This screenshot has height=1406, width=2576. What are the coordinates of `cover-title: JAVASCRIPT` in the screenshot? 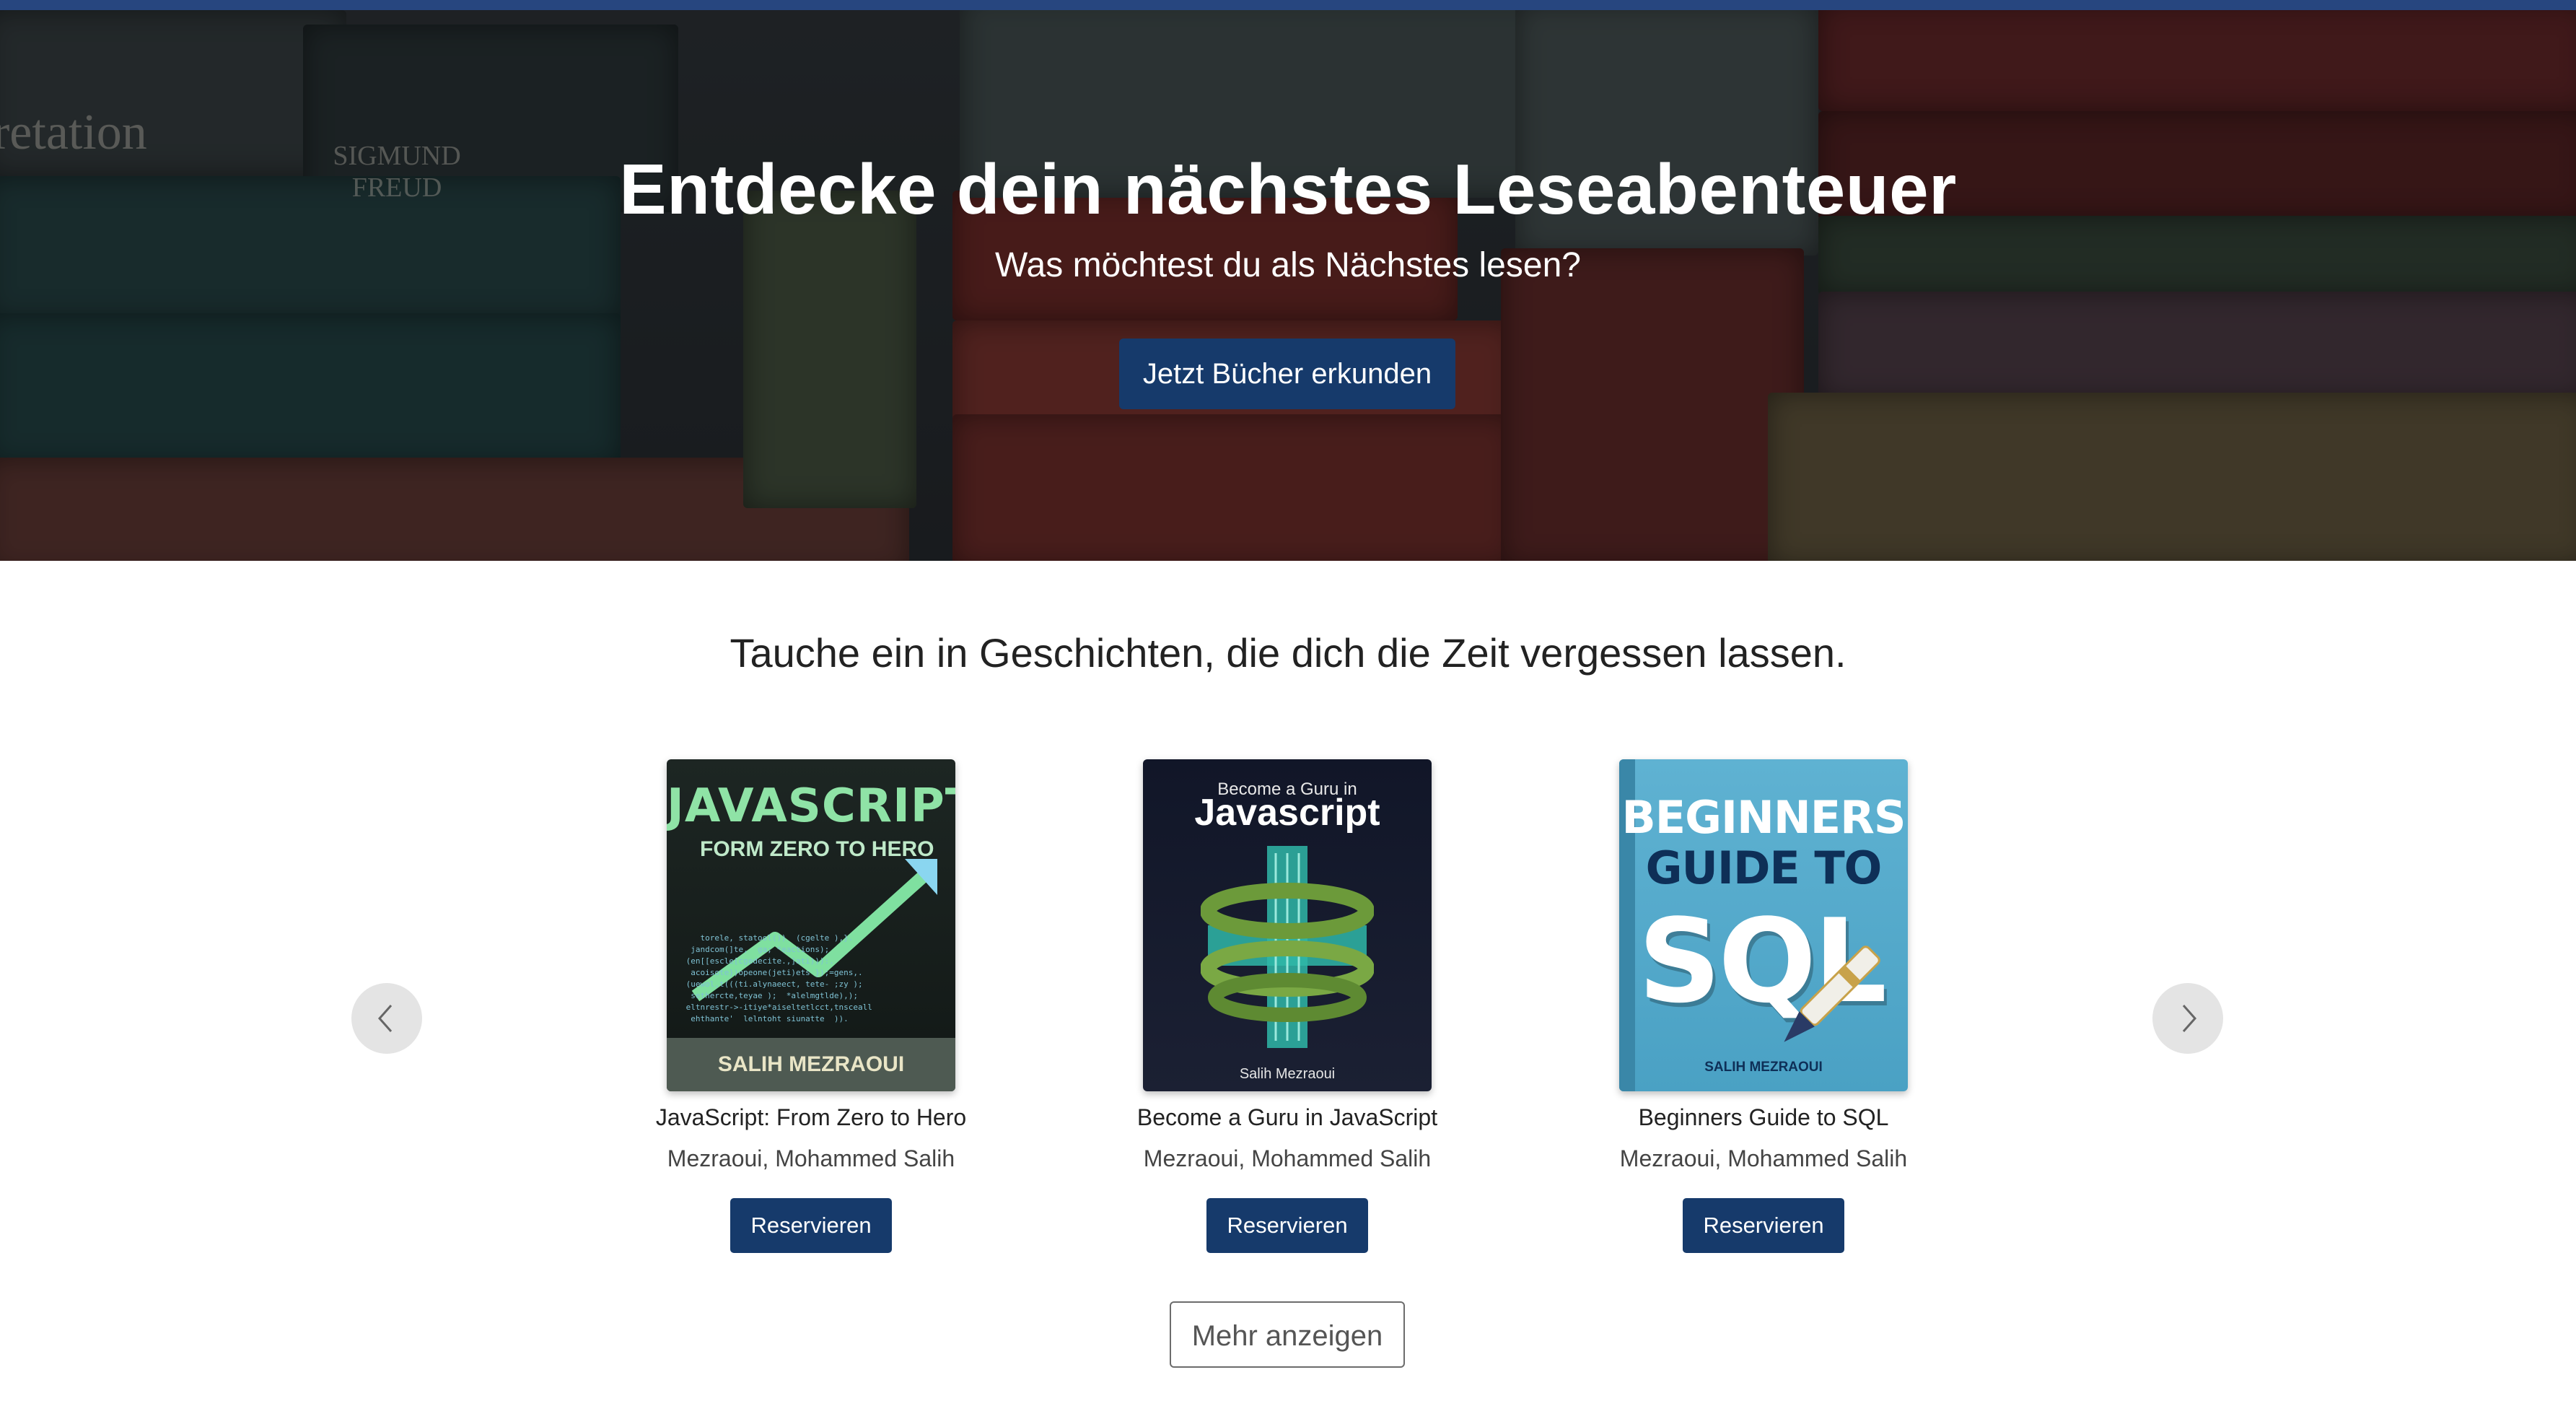 It's located at (811, 806).